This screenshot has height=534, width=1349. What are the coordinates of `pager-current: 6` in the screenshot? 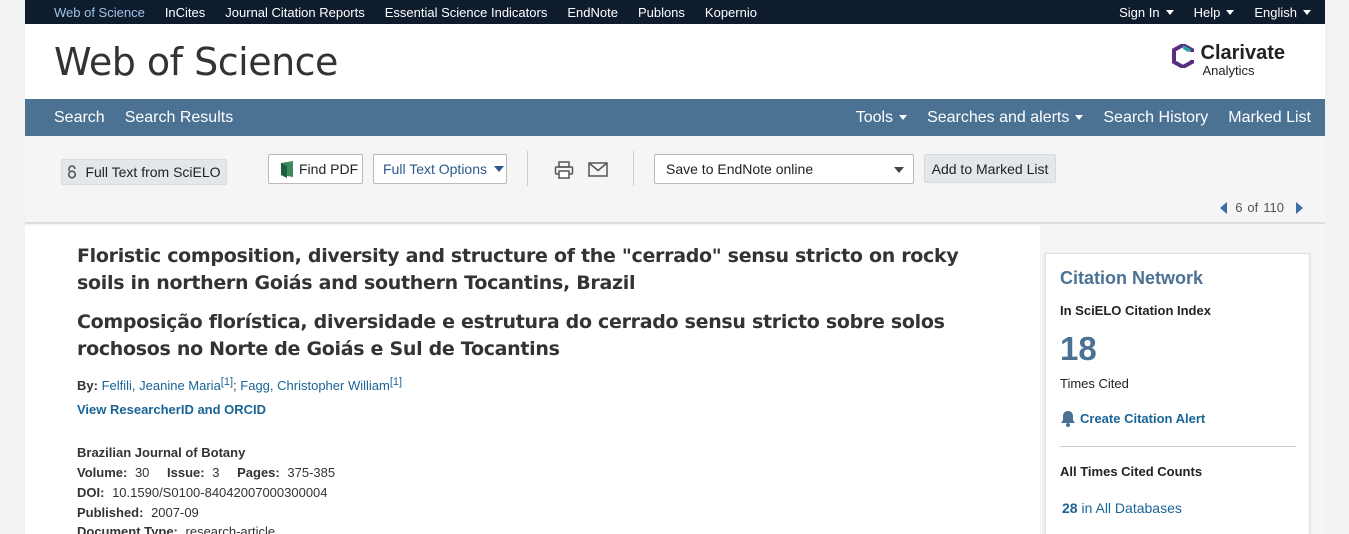 It's located at (1239, 207).